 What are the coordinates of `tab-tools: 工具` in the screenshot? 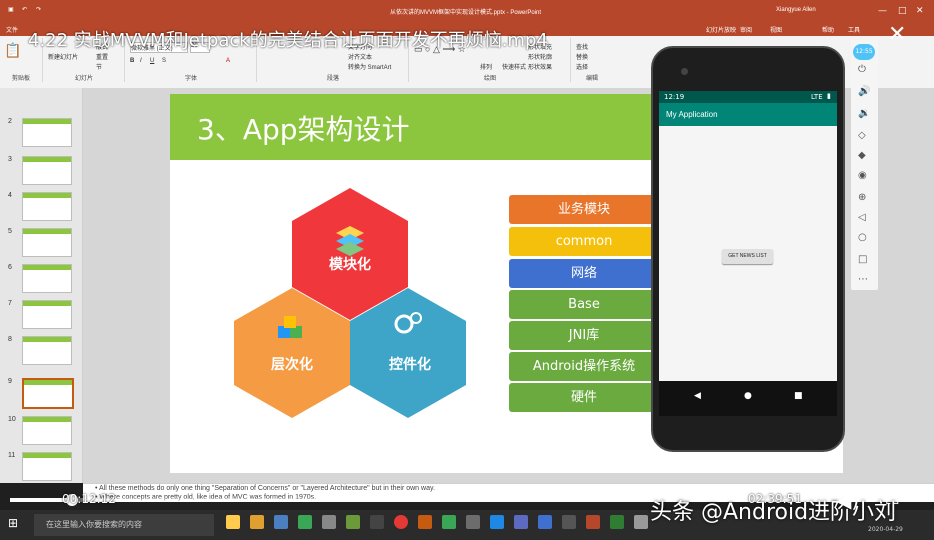 It's located at (854, 29).